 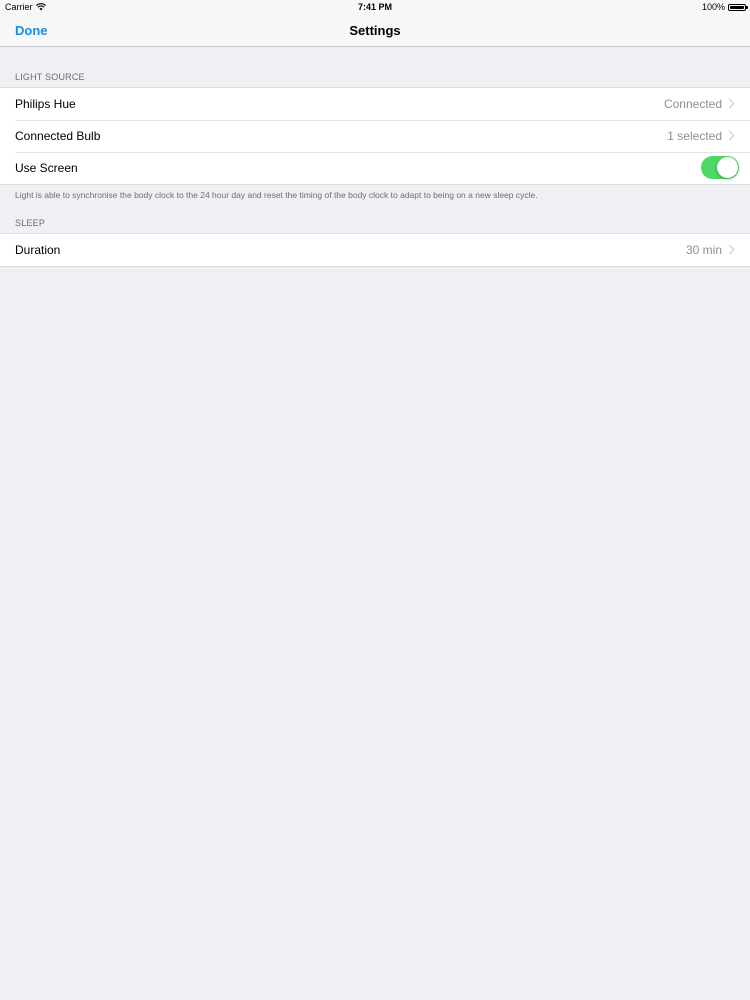 I want to click on row-use-screen: Use Screen, so click(x=375, y=168).